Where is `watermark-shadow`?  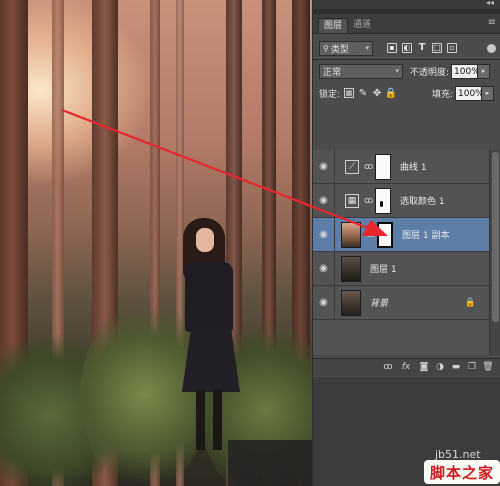
watermark-shadow is located at coordinates (270, 463).